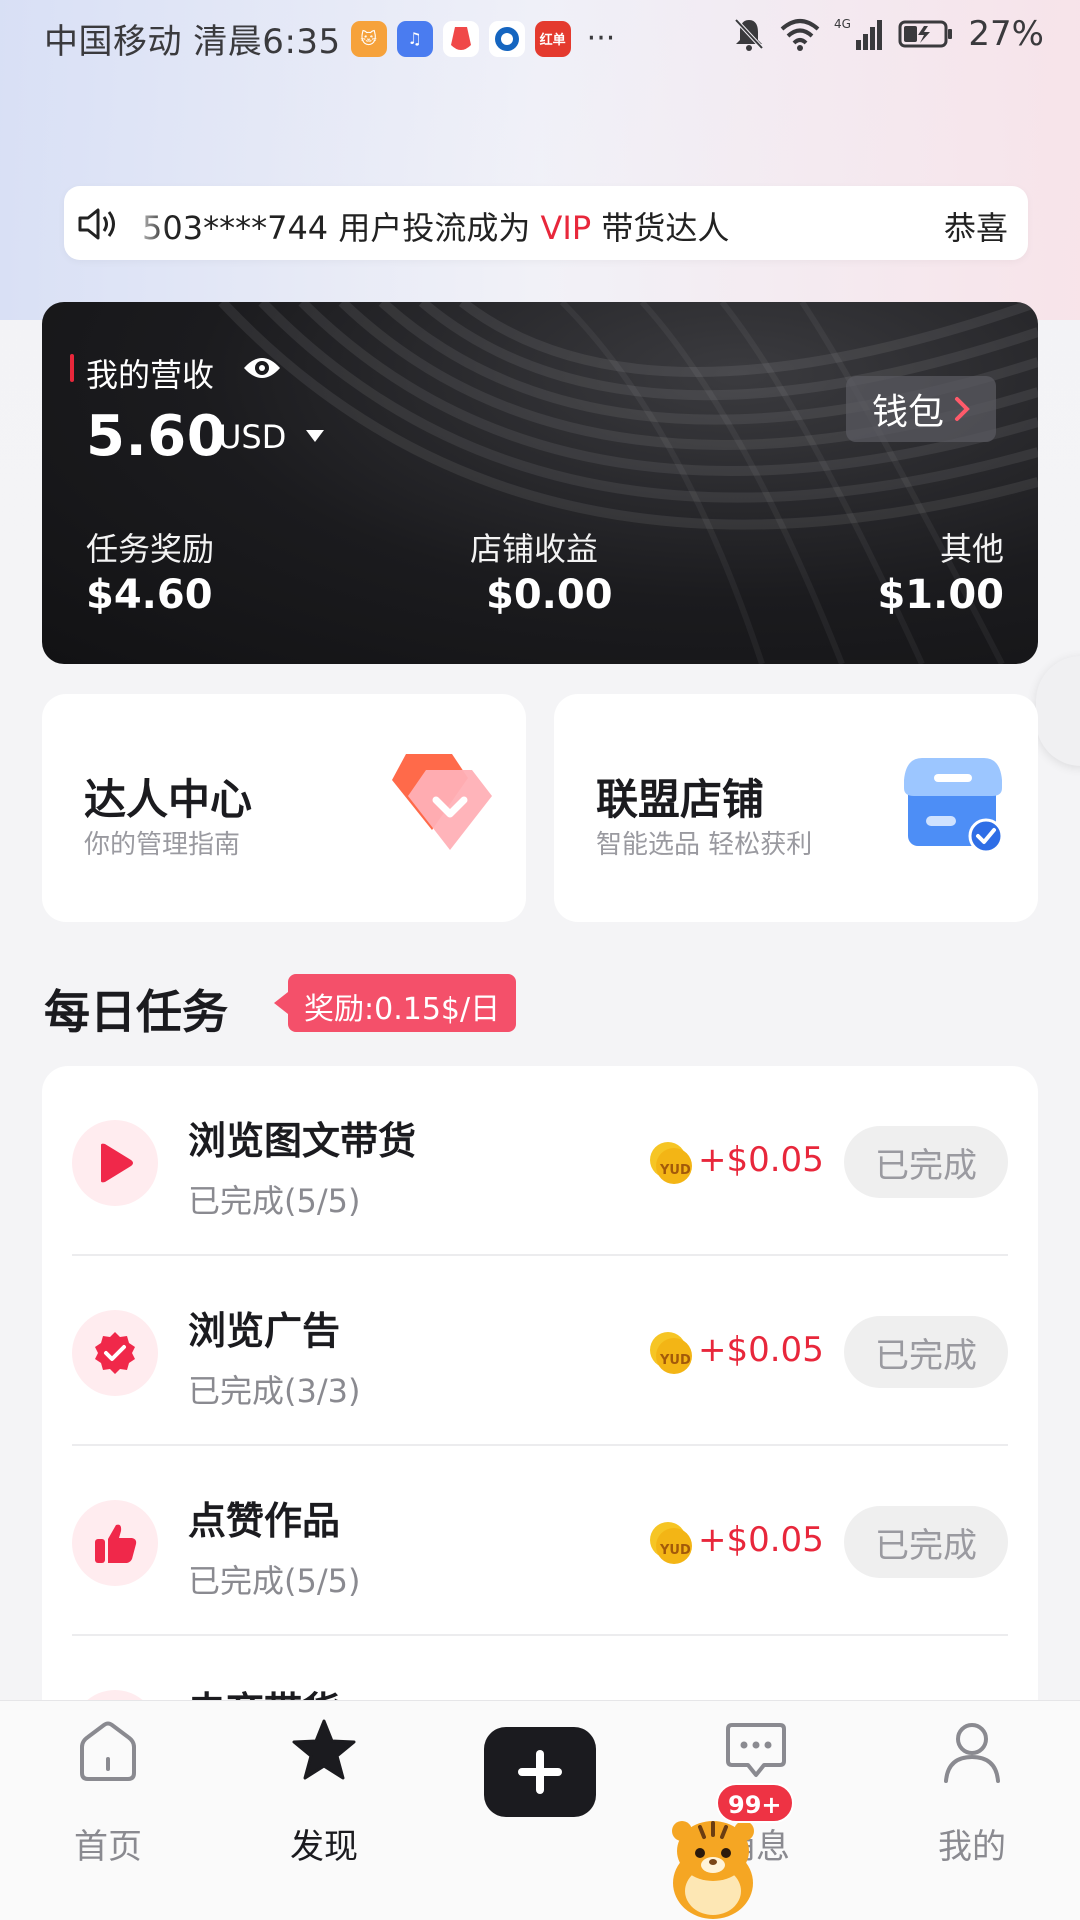 This screenshot has width=1080, height=1920. What do you see at coordinates (680, 799) in the screenshot?
I see `alliance-store-title: 联盟店铺` at bounding box center [680, 799].